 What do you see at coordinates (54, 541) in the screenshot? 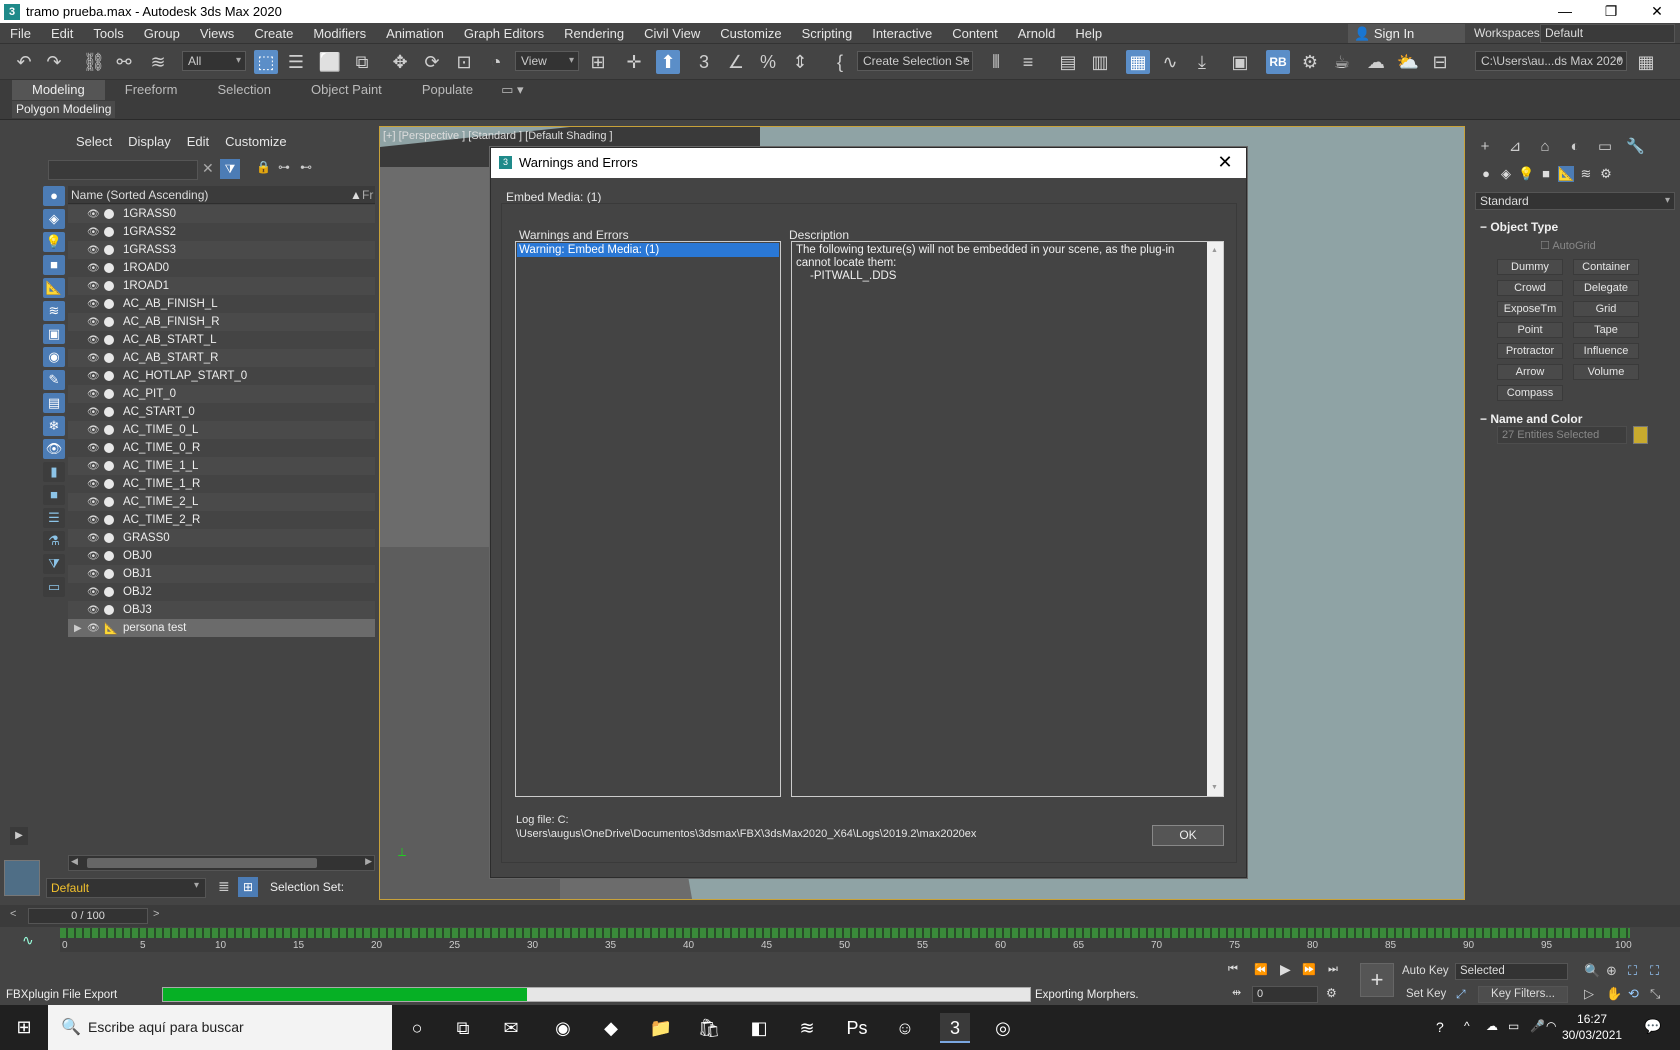
I see `invert-display-icon: ⚗` at bounding box center [54, 541].